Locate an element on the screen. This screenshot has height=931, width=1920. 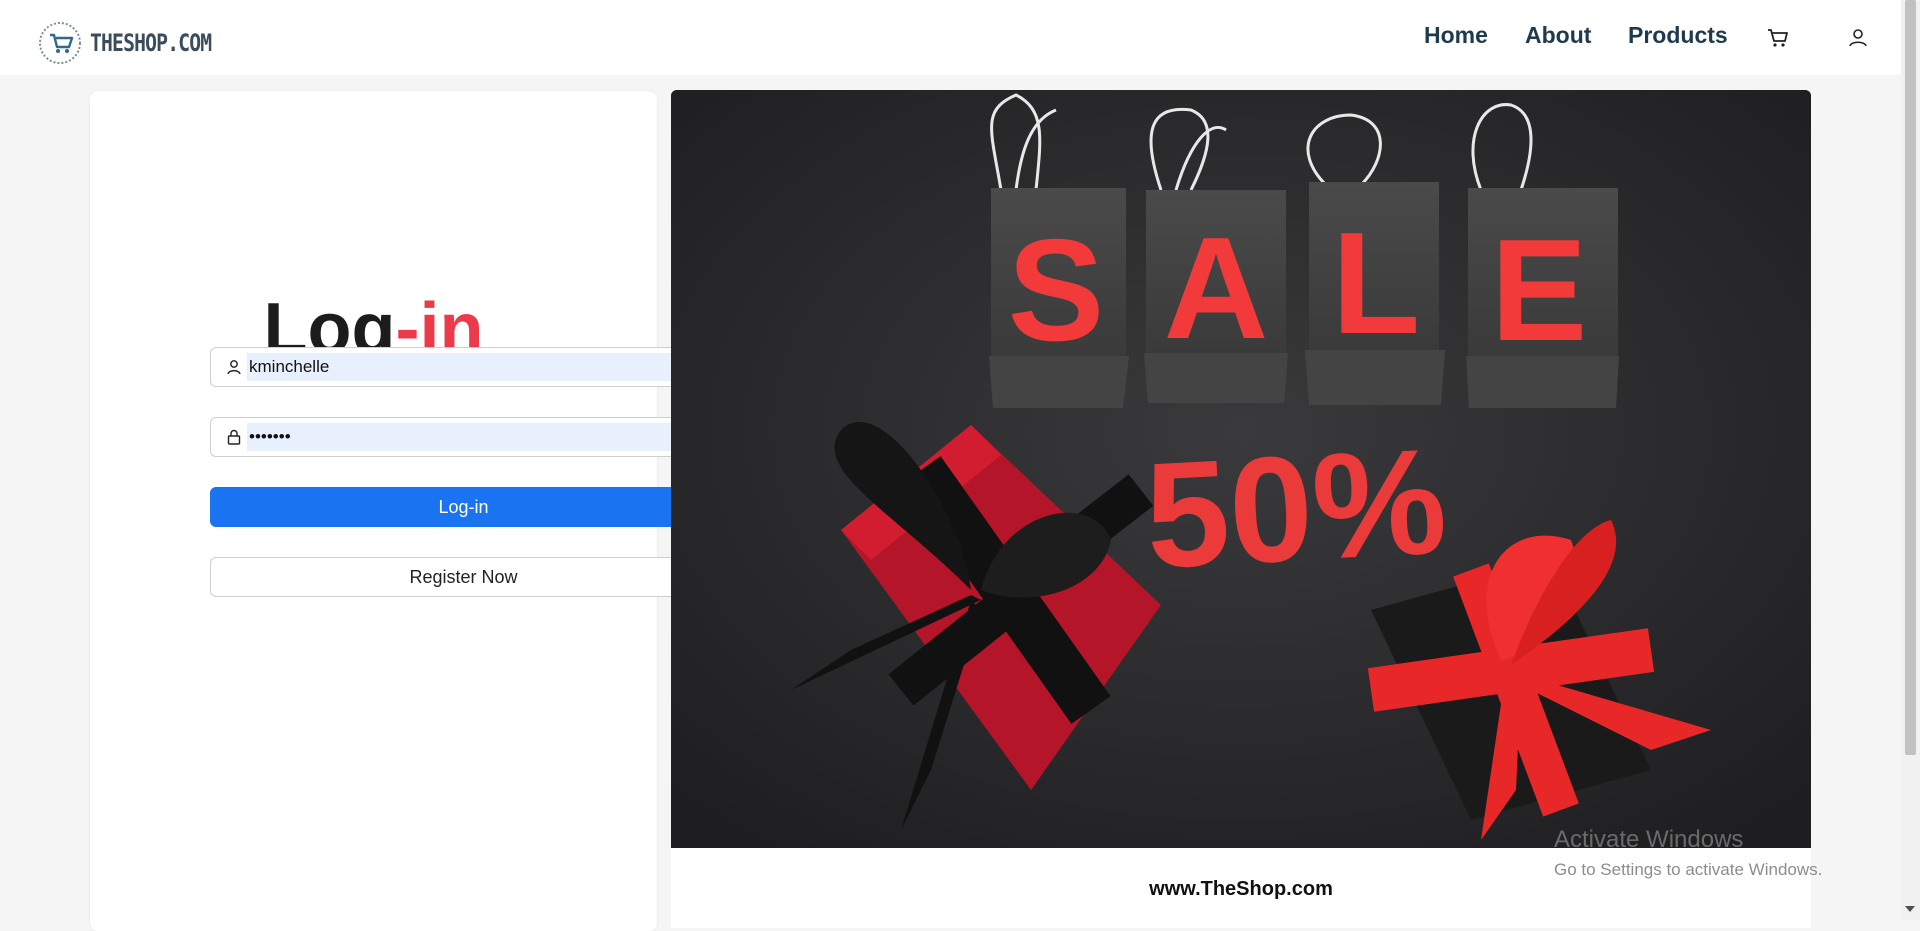
navbar: THESHOP.COM Home About Products is located at coordinates (950, 37).